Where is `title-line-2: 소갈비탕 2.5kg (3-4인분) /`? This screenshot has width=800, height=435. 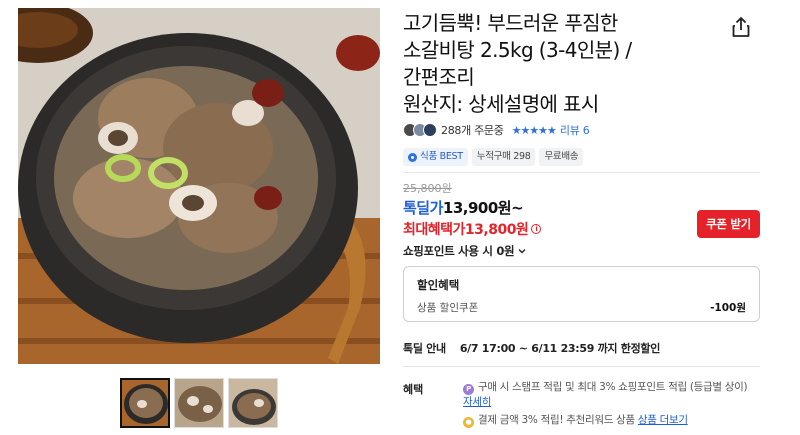
title-line-2: 소갈비탕 2.5kg (3-4인분) / is located at coordinates (517, 50).